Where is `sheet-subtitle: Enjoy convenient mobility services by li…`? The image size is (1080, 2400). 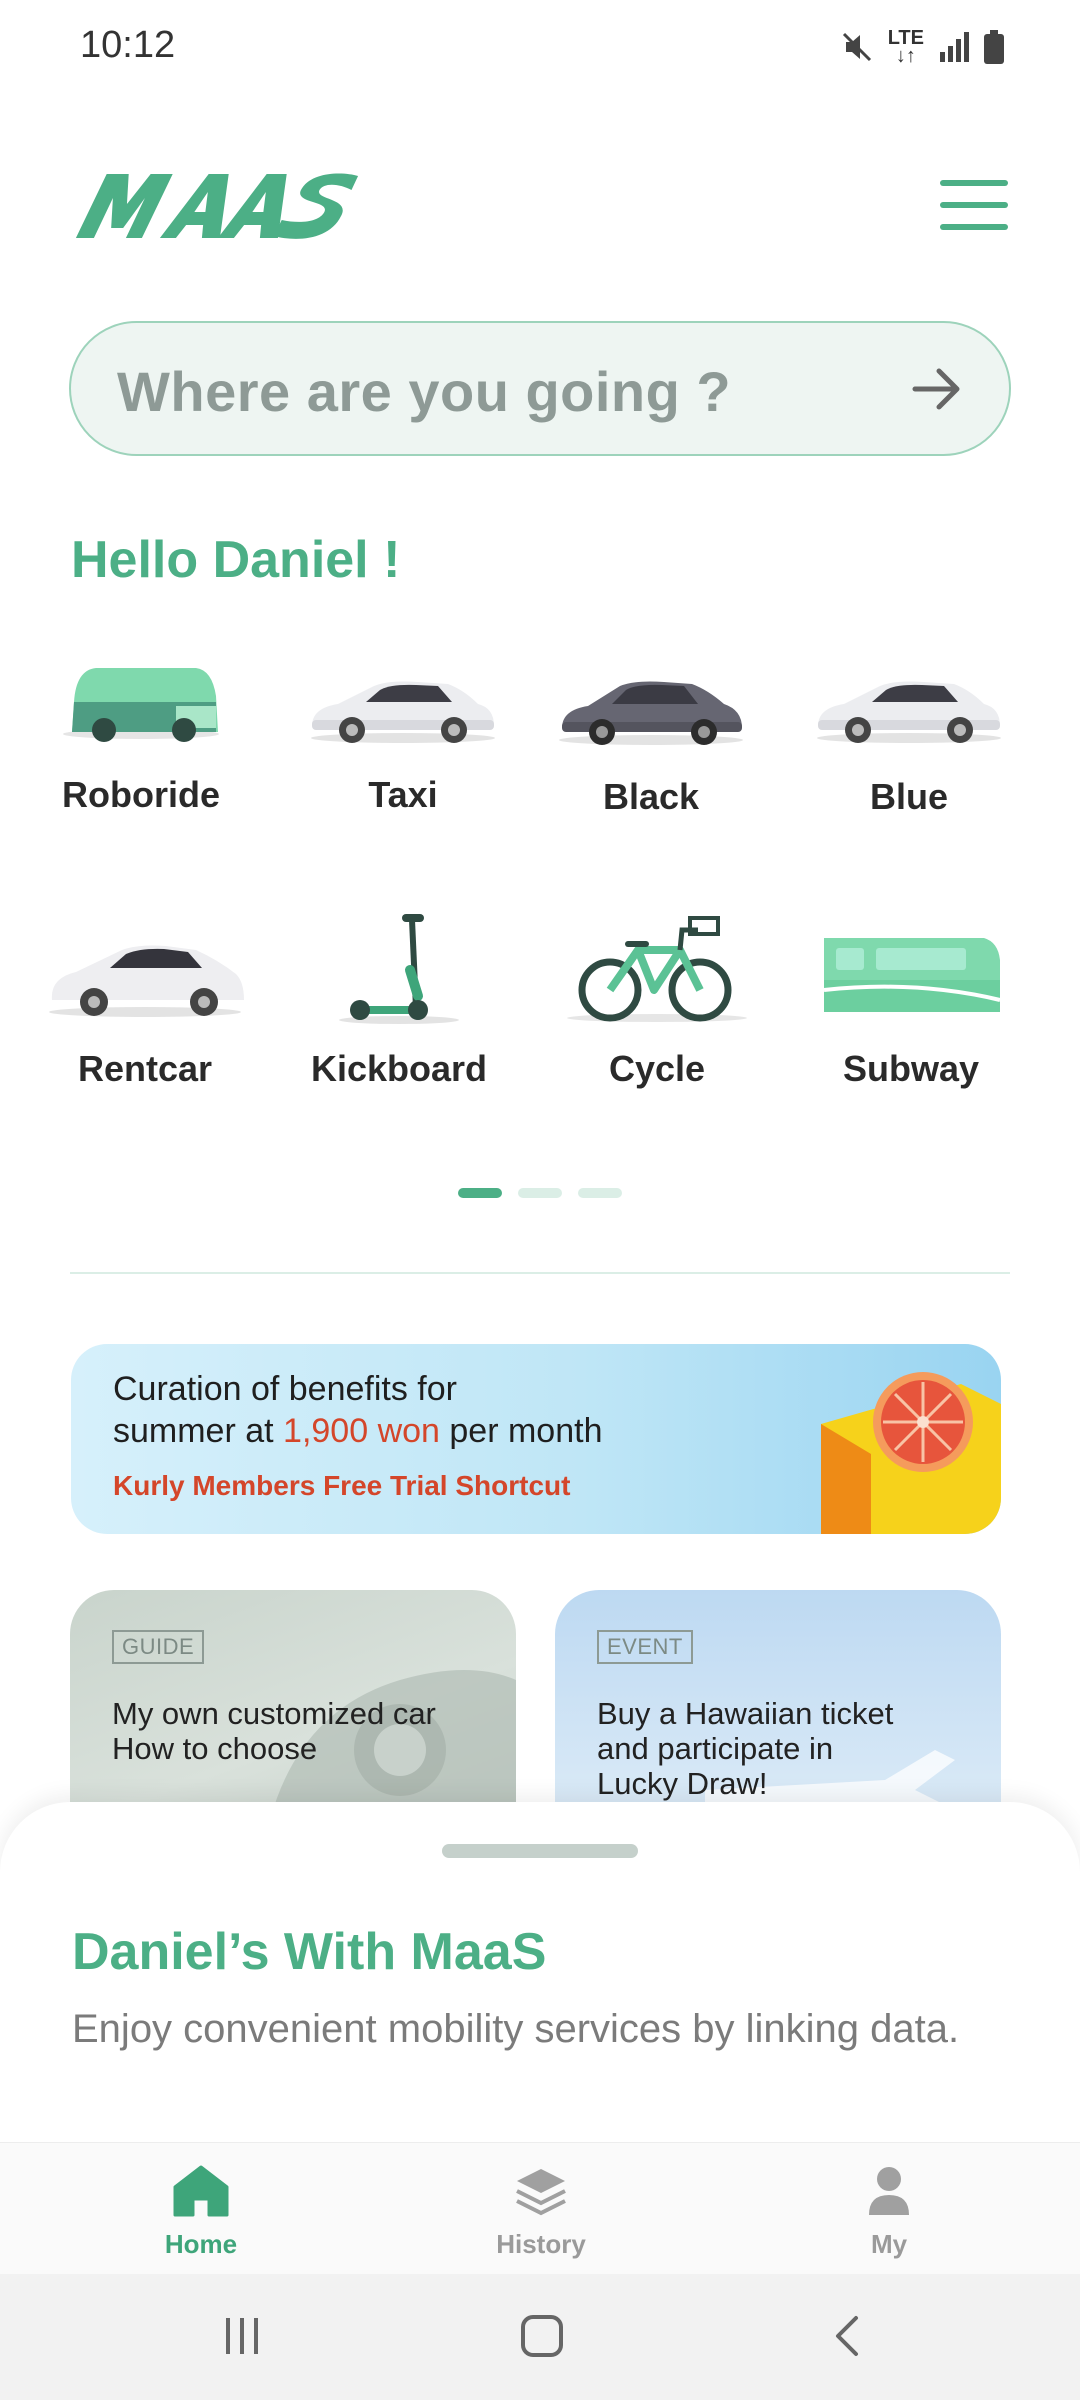 sheet-subtitle: Enjoy convenient mobility services by li… is located at coordinates (516, 2029).